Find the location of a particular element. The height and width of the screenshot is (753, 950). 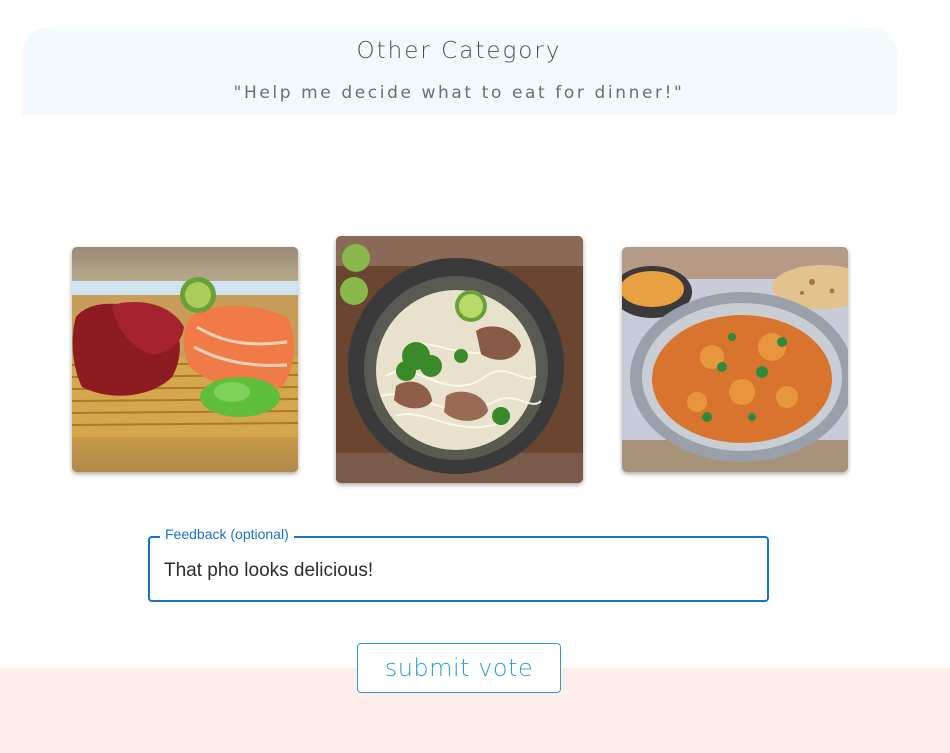

category-title: Other Category is located at coordinates (459, 51).